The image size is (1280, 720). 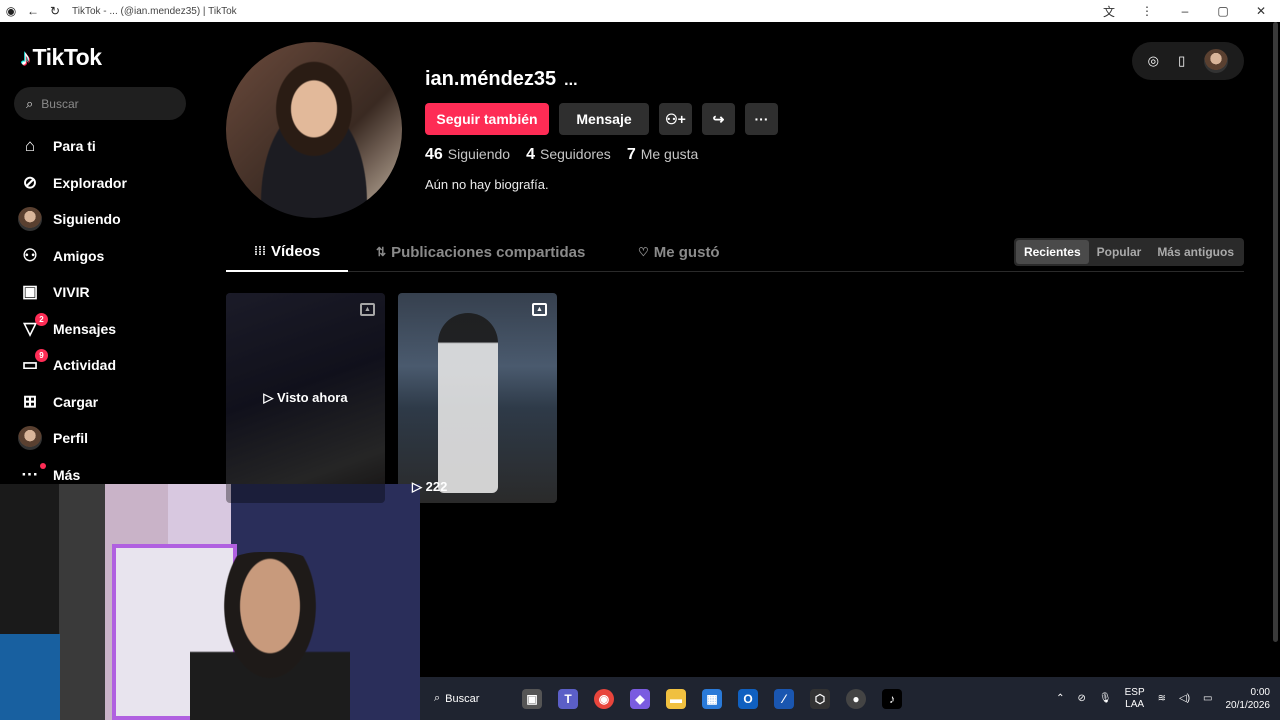 I want to click on messages-badge: 2, so click(x=41, y=319).